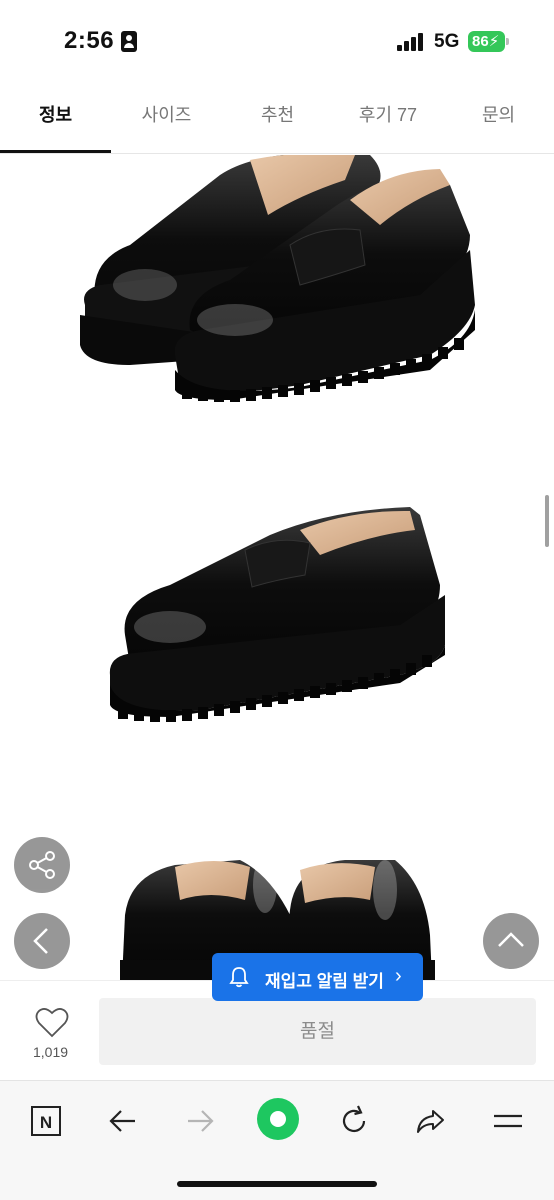 The height and width of the screenshot is (1200, 554). I want to click on tab-inquiry: 문의, so click(498, 119).